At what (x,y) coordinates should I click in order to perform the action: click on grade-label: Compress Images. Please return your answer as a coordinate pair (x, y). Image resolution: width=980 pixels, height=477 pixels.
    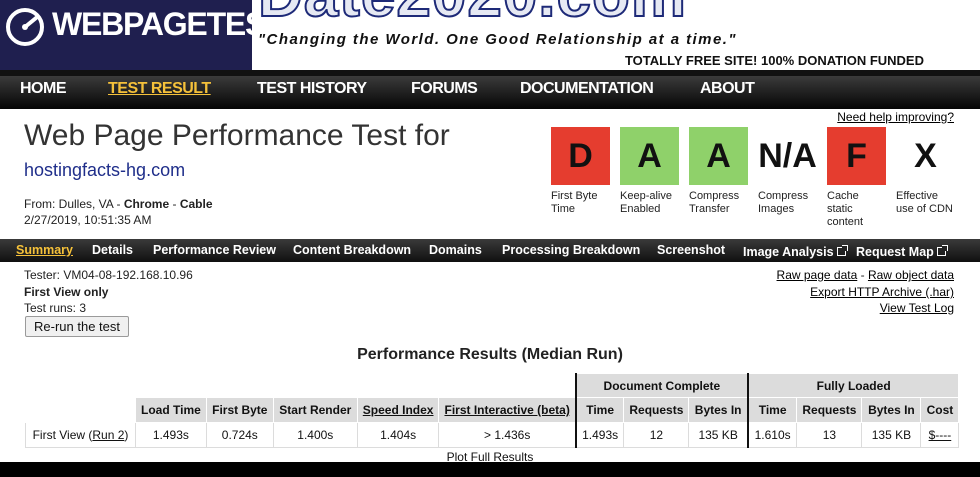
    Looking at the image, I should click on (783, 202).